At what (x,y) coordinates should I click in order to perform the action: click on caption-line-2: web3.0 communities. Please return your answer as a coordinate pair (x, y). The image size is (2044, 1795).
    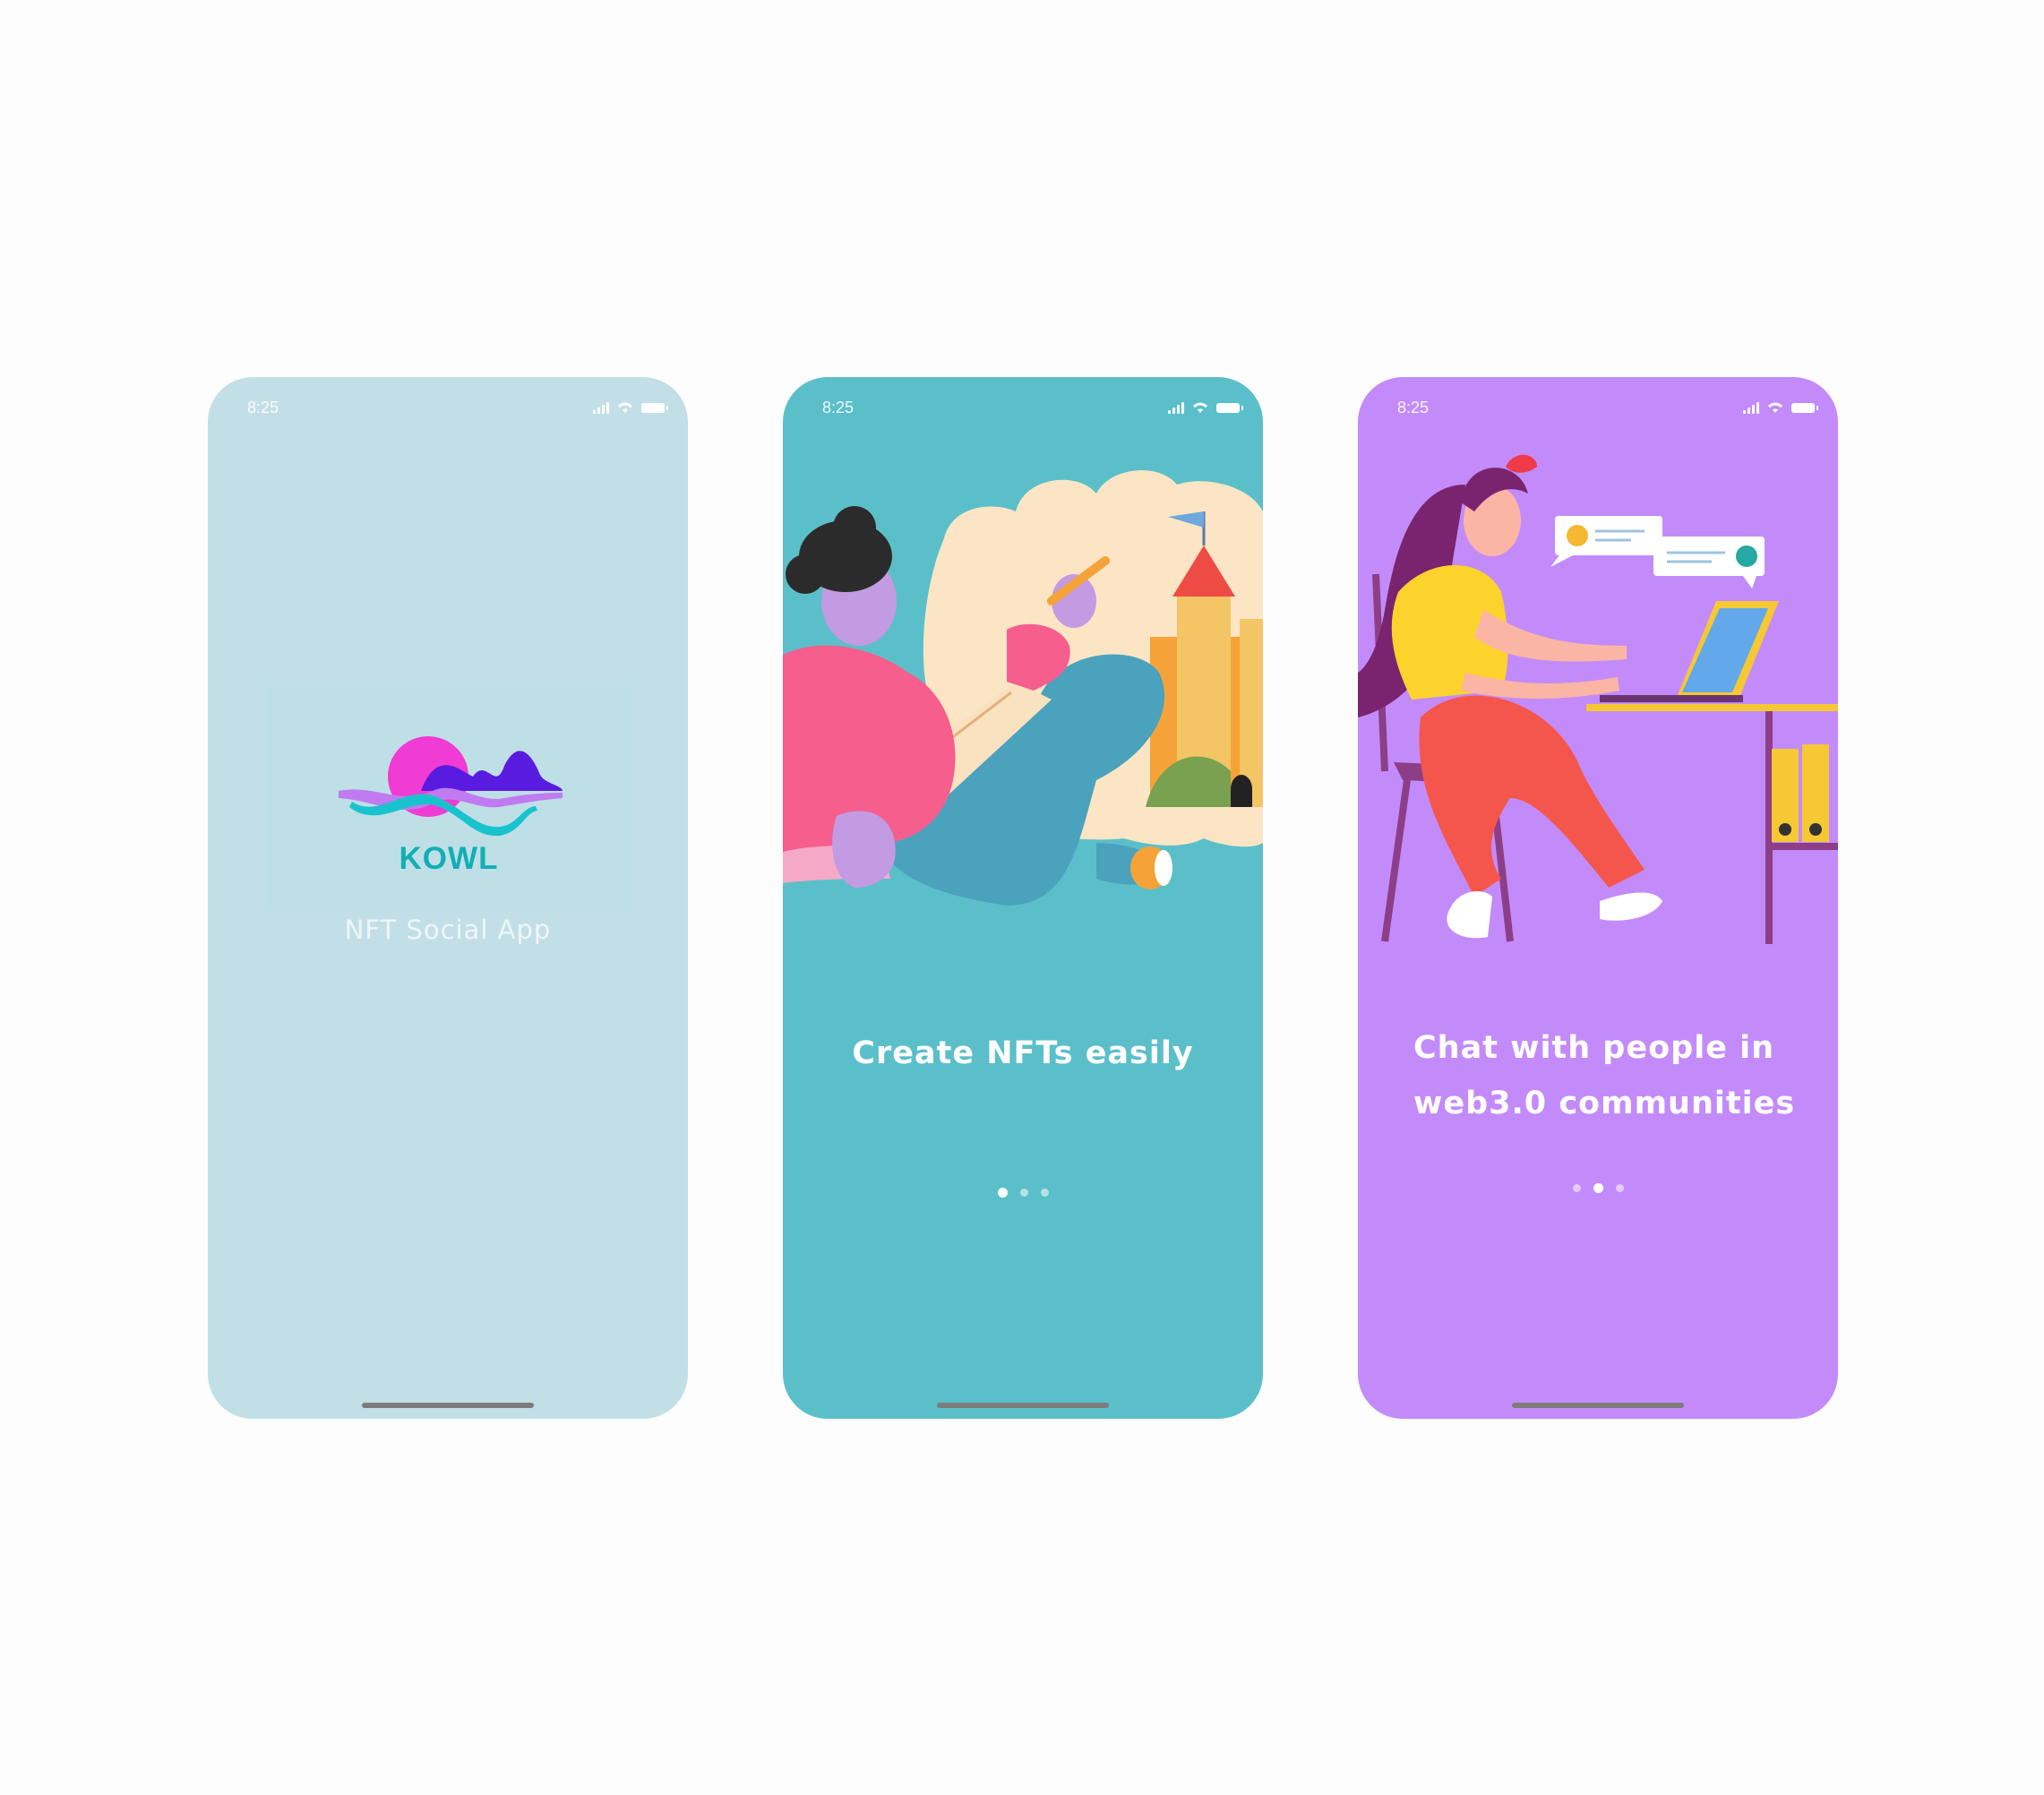
    Looking at the image, I should click on (1605, 1103).